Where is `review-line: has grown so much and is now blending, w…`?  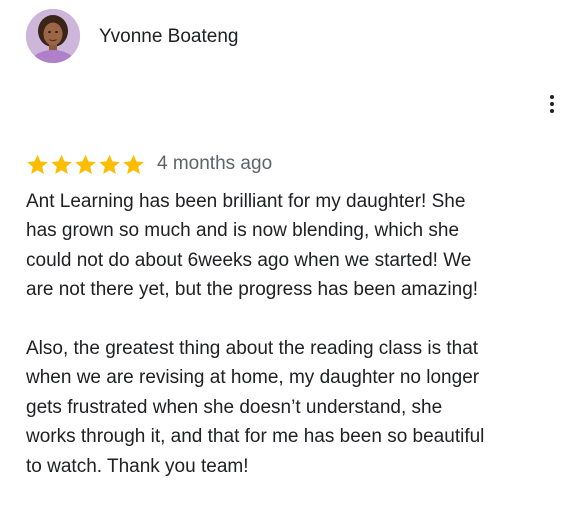
review-line: has grown so much and is now blending, w… is located at coordinates (243, 231).